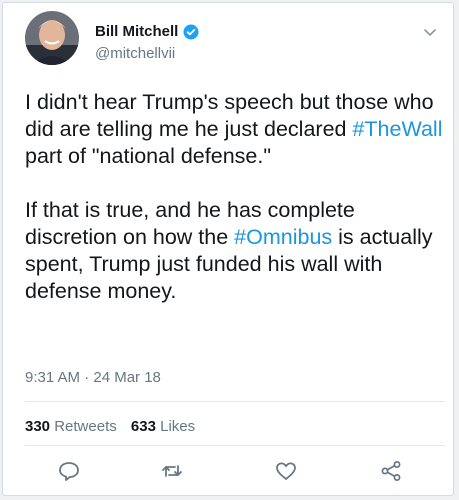  What do you see at coordinates (38, 426) in the screenshot?
I see `retweets-count: 330` at bounding box center [38, 426].